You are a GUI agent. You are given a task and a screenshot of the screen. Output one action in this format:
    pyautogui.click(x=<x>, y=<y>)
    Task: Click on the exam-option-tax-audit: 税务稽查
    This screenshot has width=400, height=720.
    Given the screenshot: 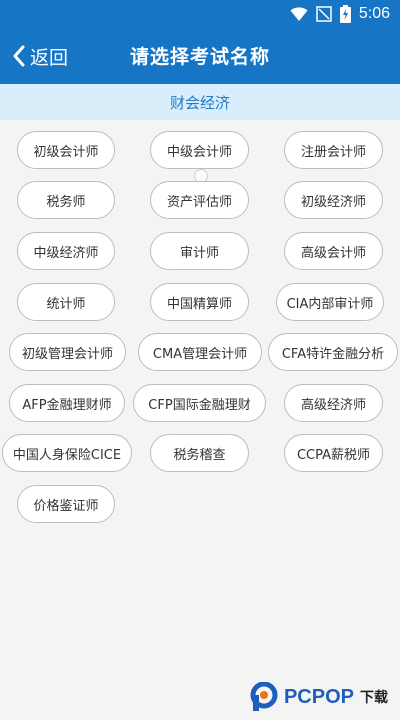 What is the action you would take?
    pyautogui.click(x=199, y=453)
    